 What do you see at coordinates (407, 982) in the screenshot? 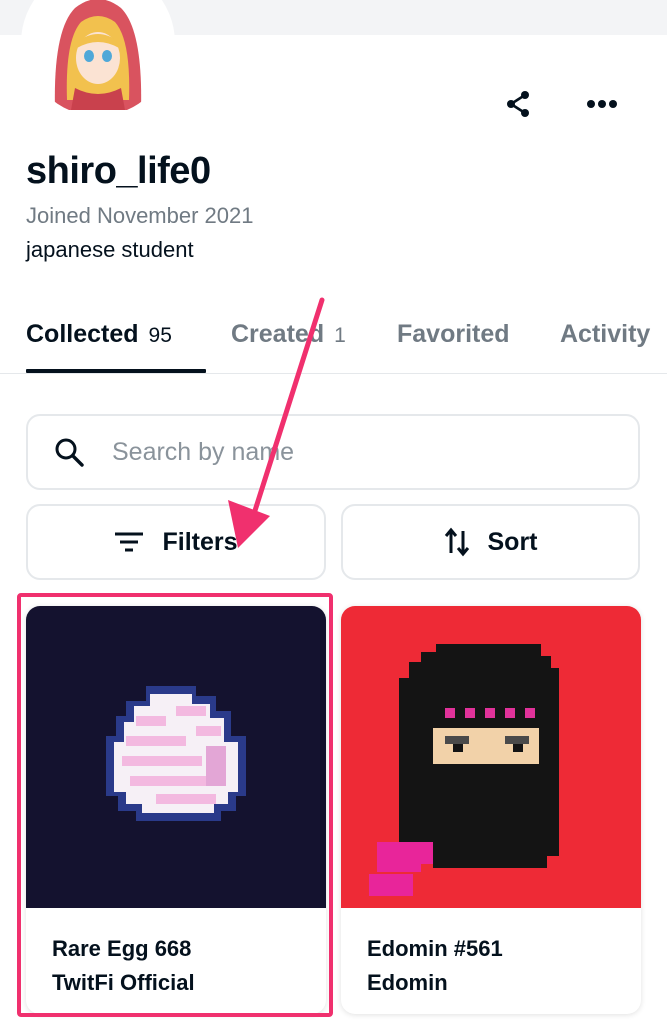
I see `nft-collection: Edomin` at bounding box center [407, 982].